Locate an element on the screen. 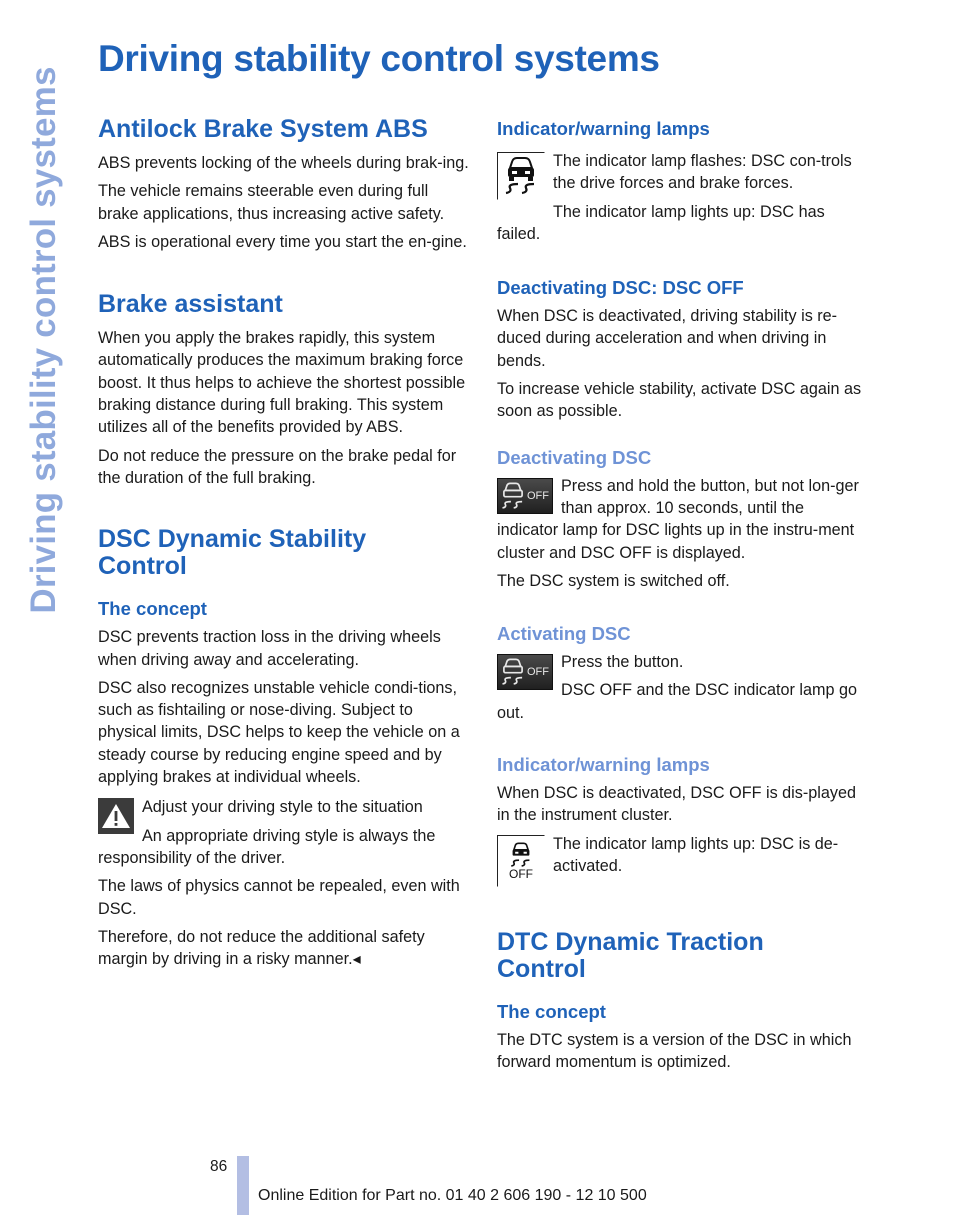 The height and width of the screenshot is (1215, 954). page-title: Driving stability control systems is located at coordinates (379, 58).